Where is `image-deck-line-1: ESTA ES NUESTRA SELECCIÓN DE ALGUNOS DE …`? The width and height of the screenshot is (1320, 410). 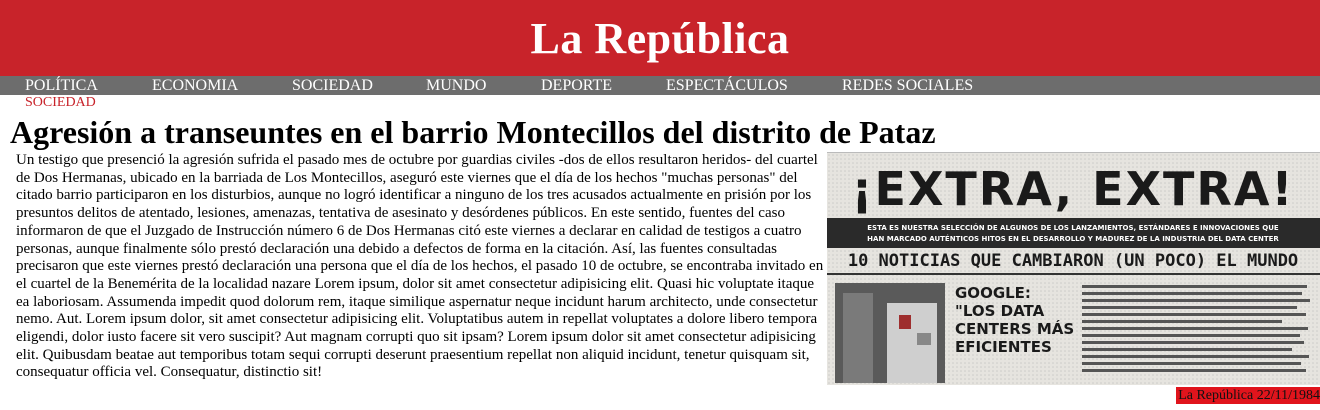
image-deck-line-1: ESTA ES NUESTRA SELECCIÓN DE ALGUNOS DE … is located at coordinates (1073, 227).